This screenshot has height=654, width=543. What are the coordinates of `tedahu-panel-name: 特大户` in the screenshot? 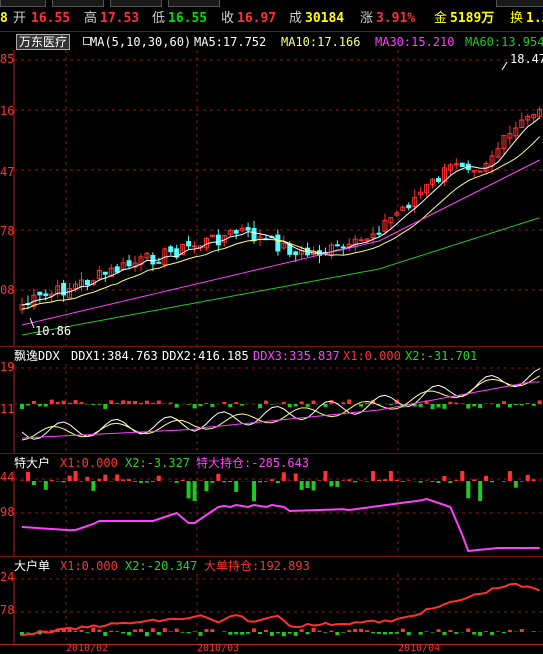 It's located at (32, 463).